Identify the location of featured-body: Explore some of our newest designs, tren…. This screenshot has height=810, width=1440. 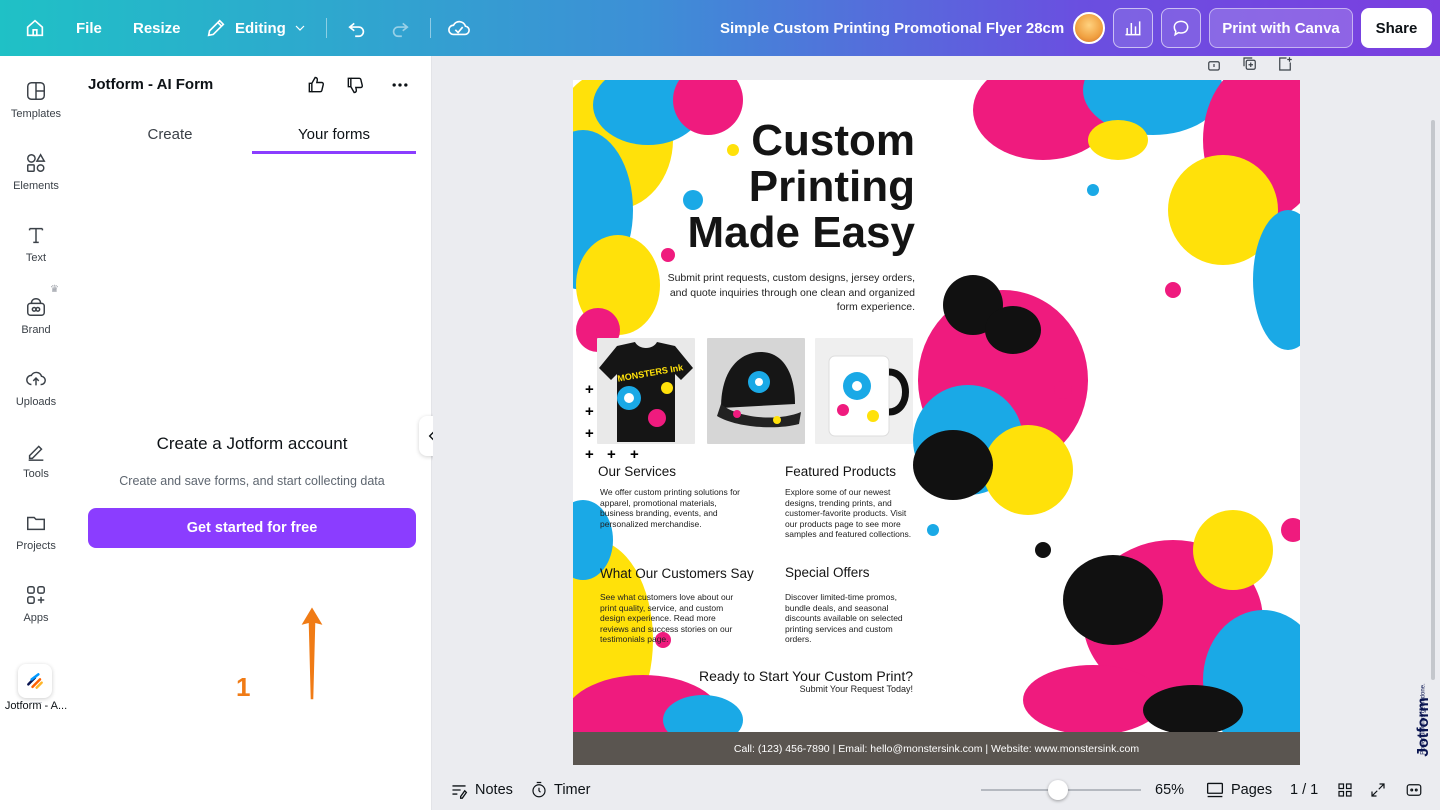
(849, 513).